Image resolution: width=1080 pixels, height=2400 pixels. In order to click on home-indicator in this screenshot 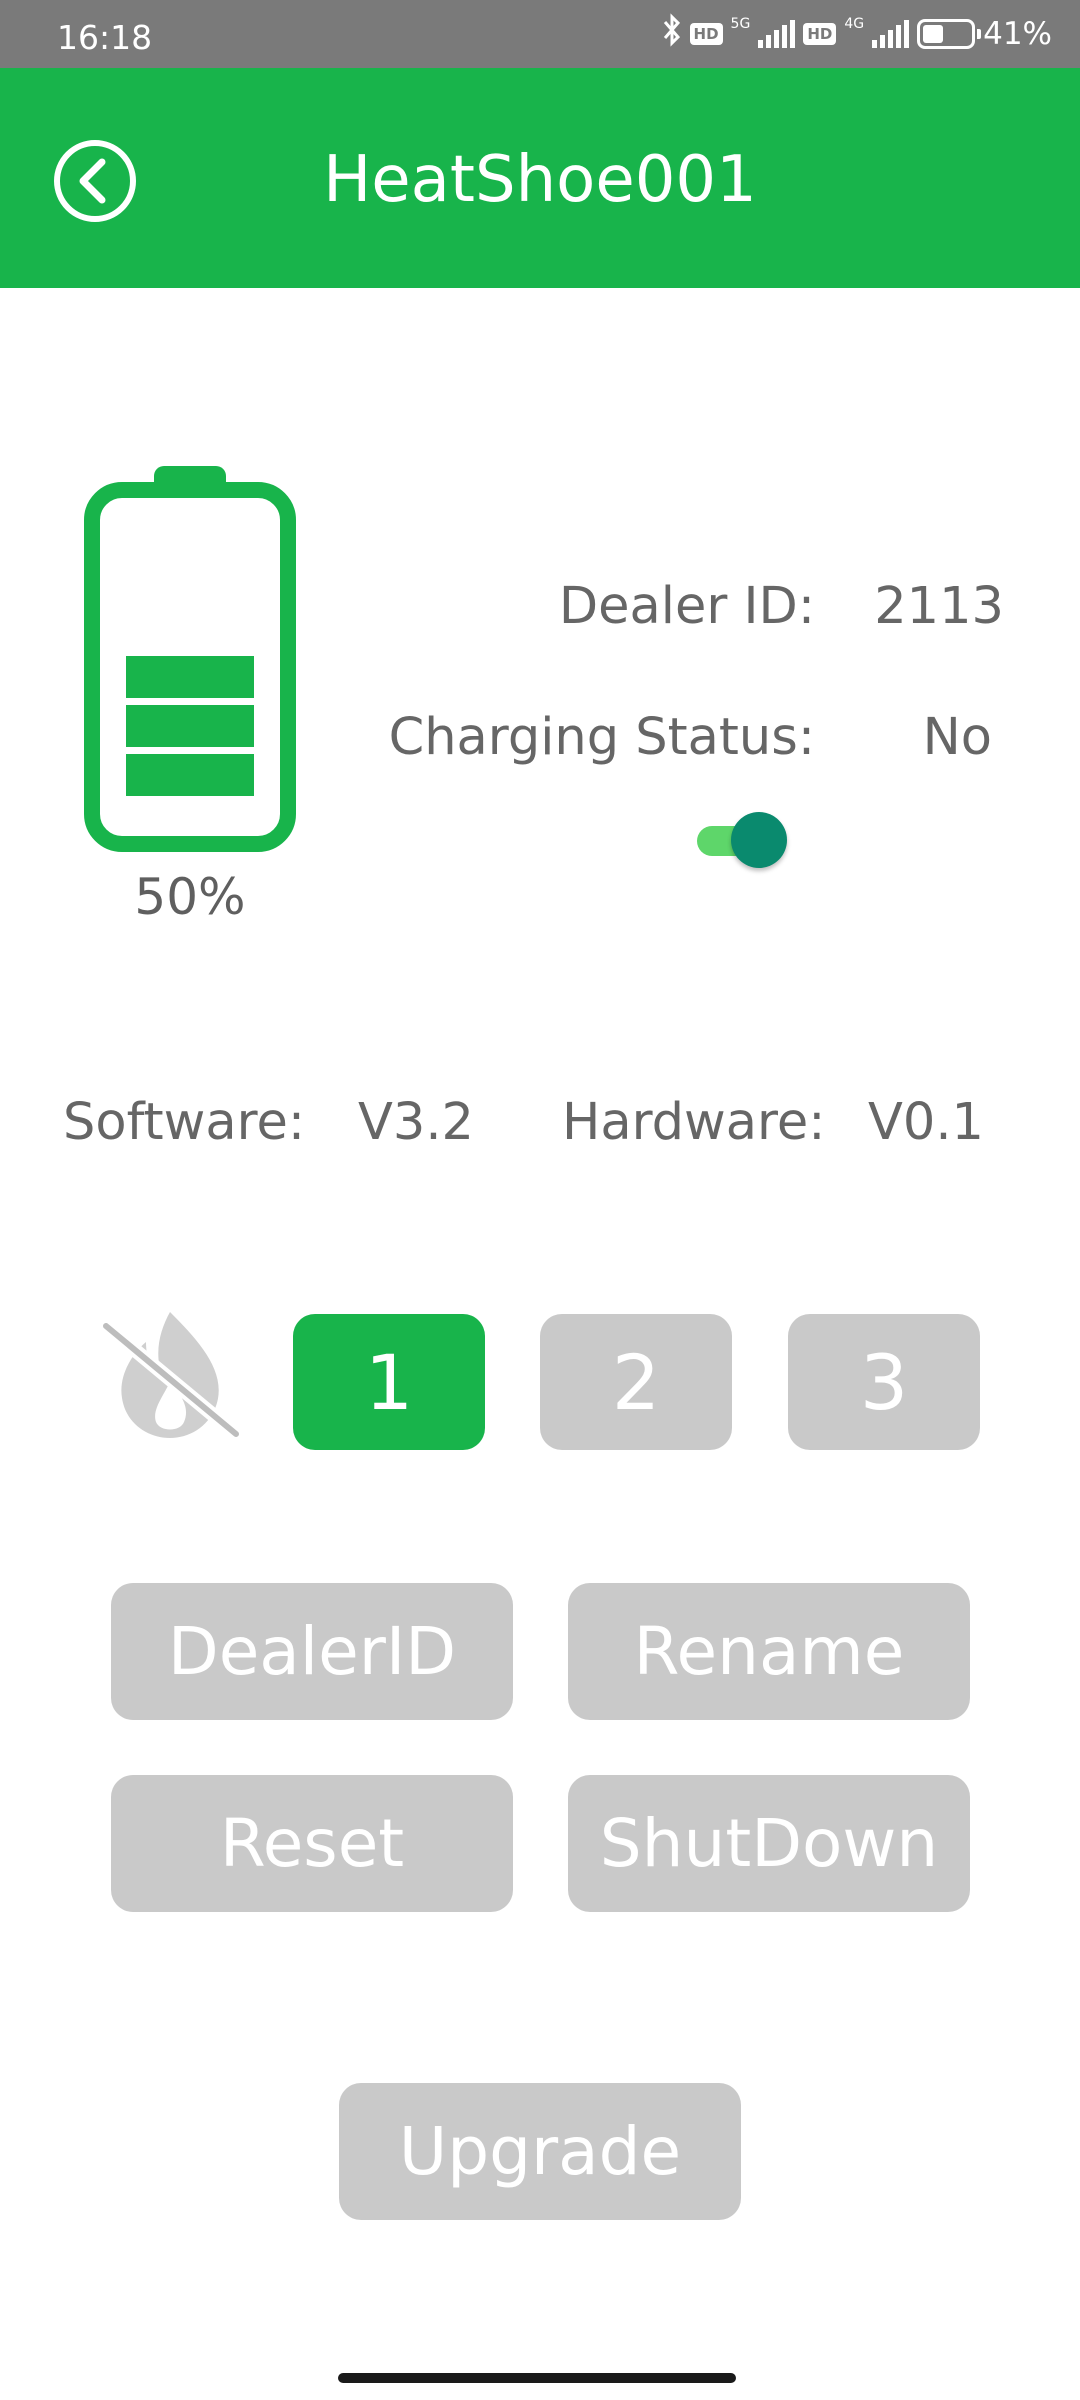, I will do `click(537, 2378)`.